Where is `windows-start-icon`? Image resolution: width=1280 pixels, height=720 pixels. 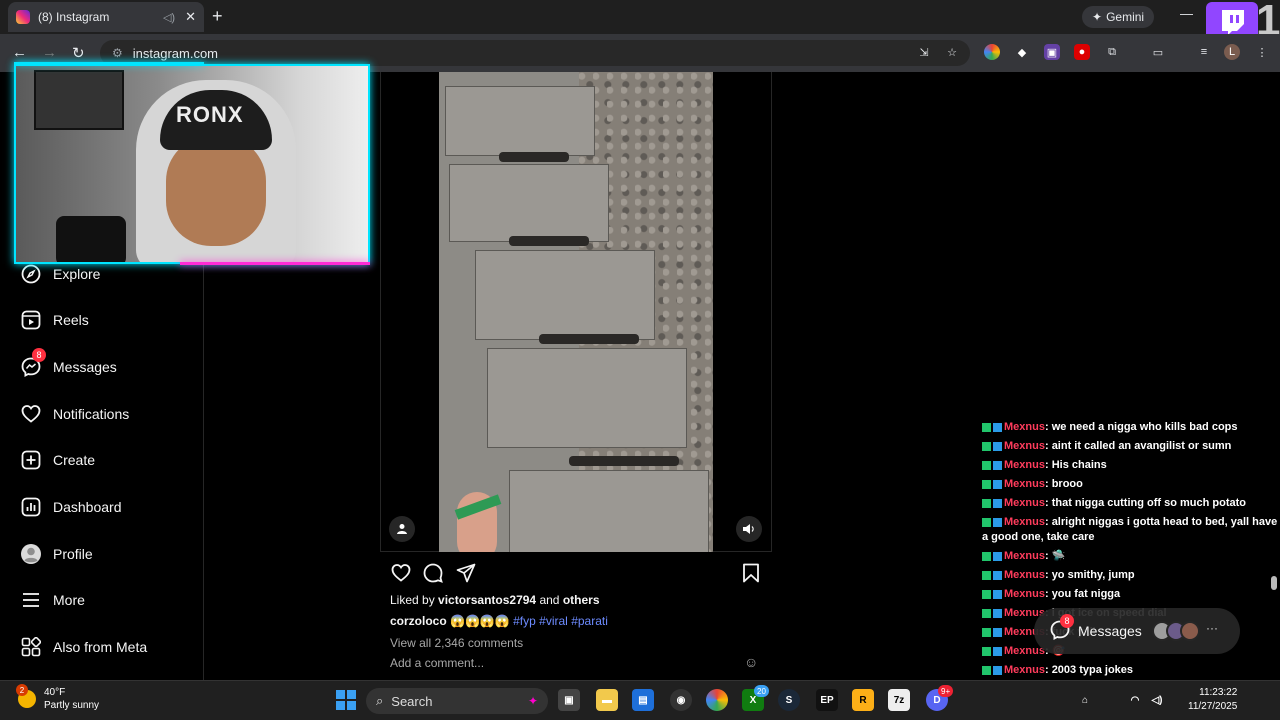 windows-start-icon is located at coordinates (346, 700).